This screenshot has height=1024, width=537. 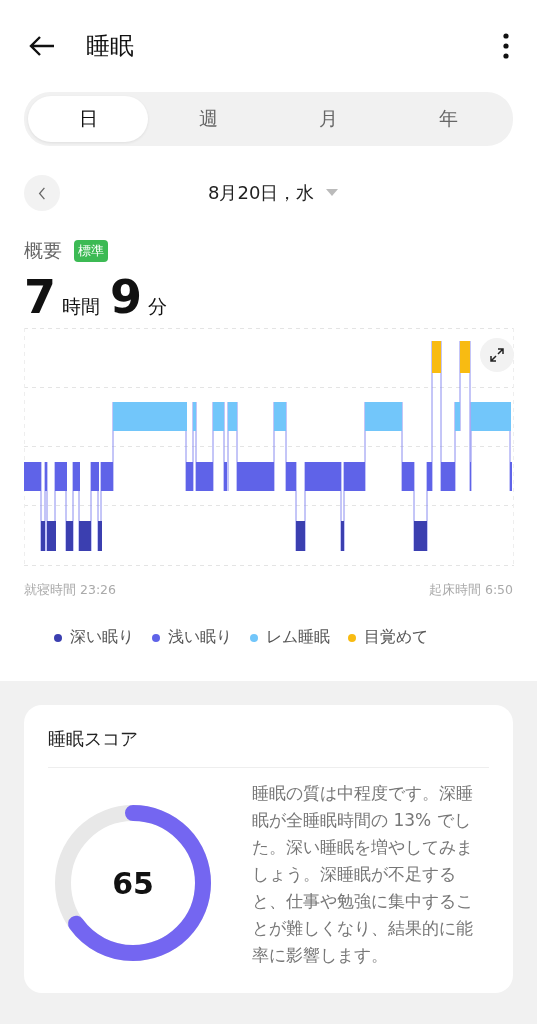 What do you see at coordinates (91, 251) in the screenshot?
I see `sleep-status-badge: 標準` at bounding box center [91, 251].